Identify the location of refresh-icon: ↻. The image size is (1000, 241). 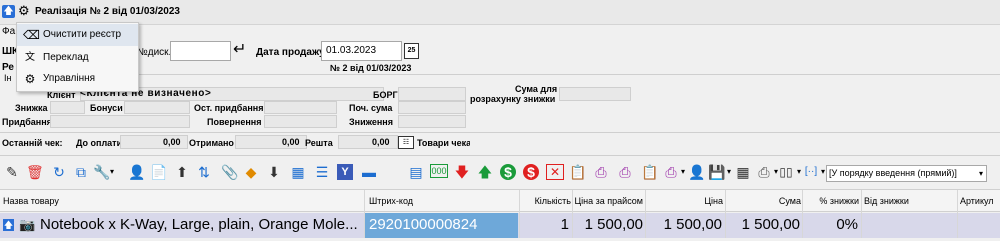
(59, 172).